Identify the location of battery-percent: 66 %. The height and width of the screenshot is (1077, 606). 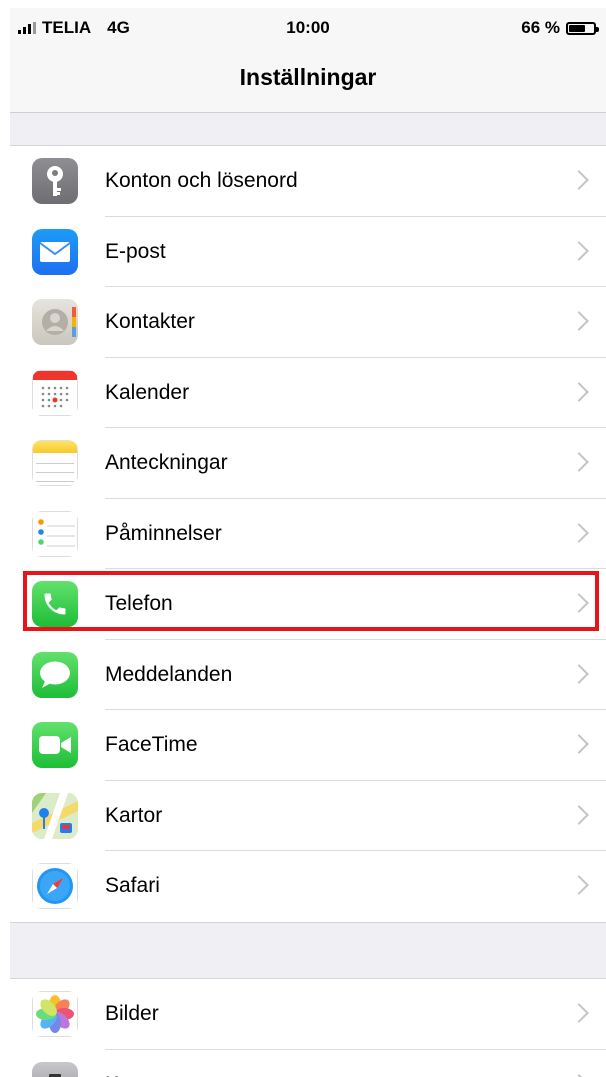
(540, 27).